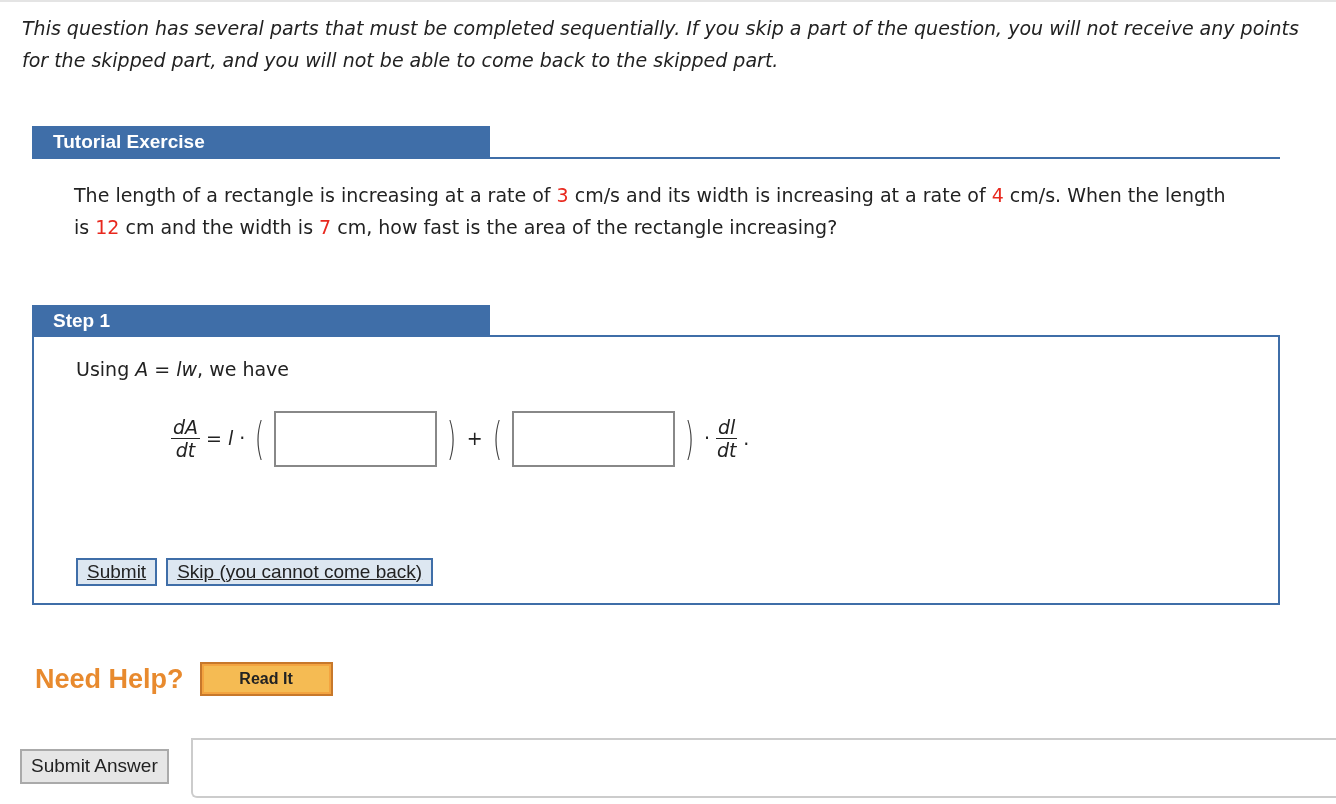  What do you see at coordinates (94, 766) in the screenshot?
I see `submit-answer-button: Submit Answer` at bounding box center [94, 766].